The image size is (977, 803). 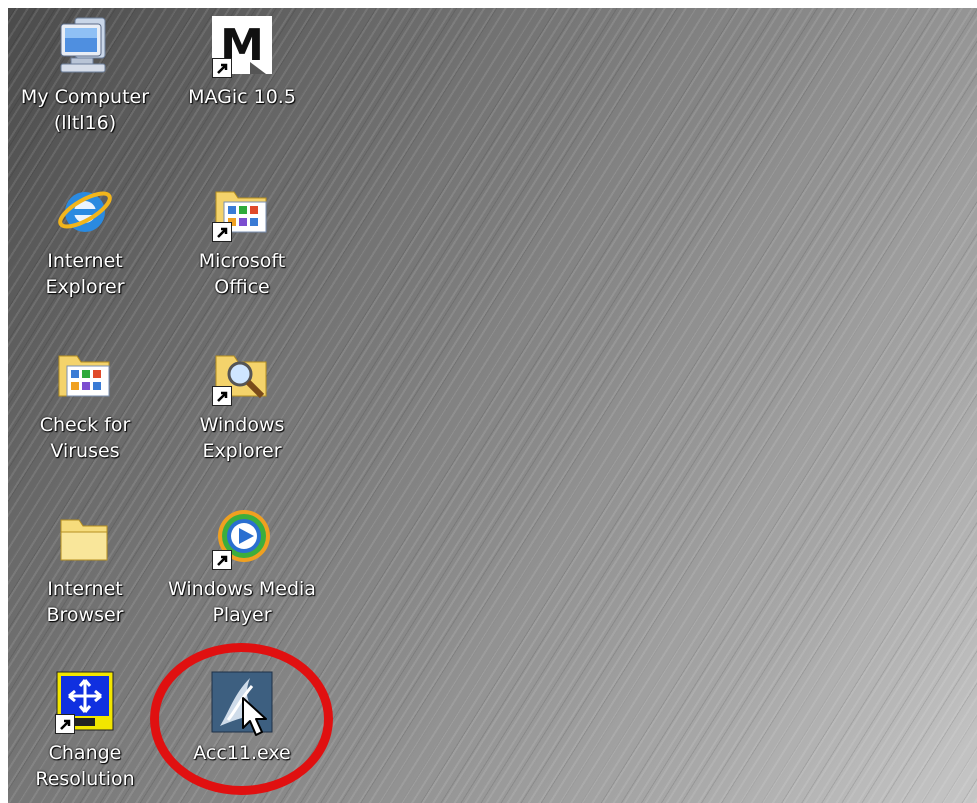 What do you see at coordinates (85, 602) in the screenshot?
I see `icon-label: Internet Browser` at bounding box center [85, 602].